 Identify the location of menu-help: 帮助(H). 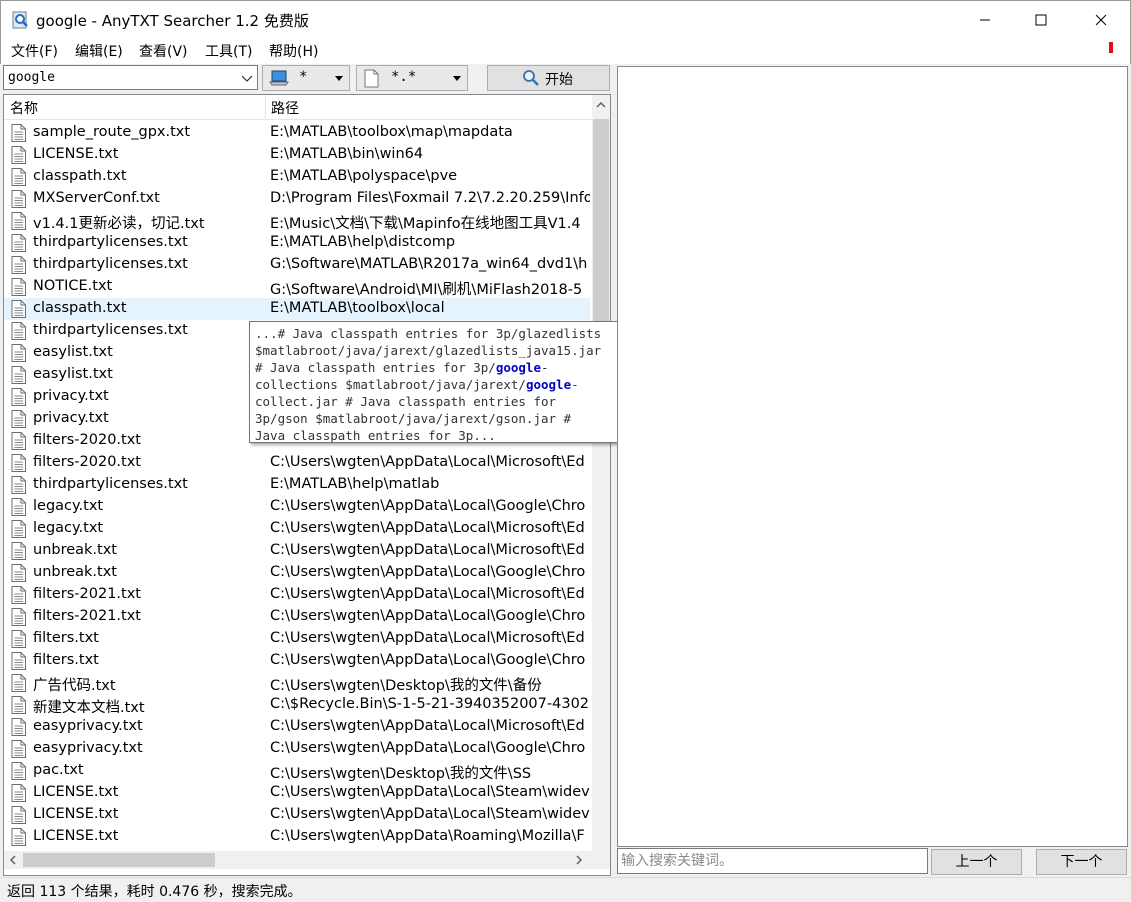
(293, 51).